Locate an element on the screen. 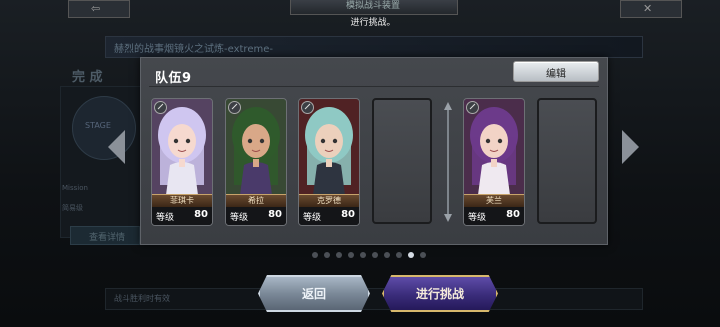 The height and width of the screenshot is (327, 720). character-name: 芙兰 is located at coordinates (494, 200).